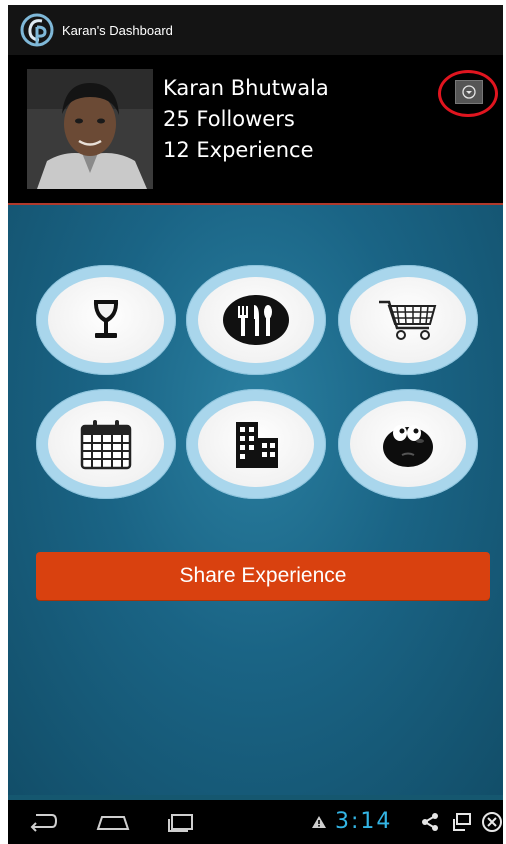  Describe the element at coordinates (246, 88) in the screenshot. I see `profile-name: Karan Bhutwala` at that location.